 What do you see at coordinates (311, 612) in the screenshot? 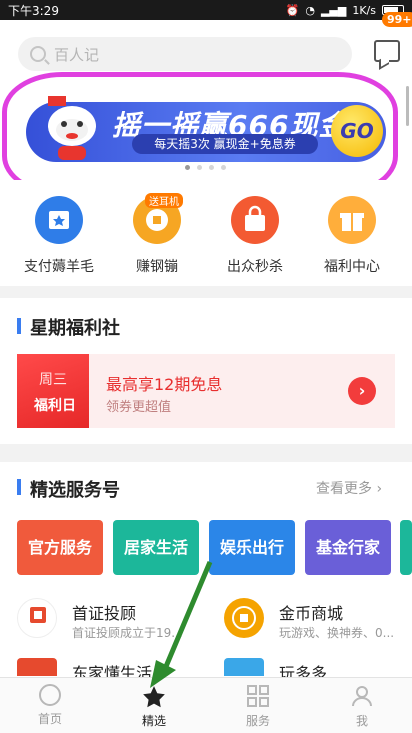
I see `account-name: 金币商城` at bounding box center [311, 612].